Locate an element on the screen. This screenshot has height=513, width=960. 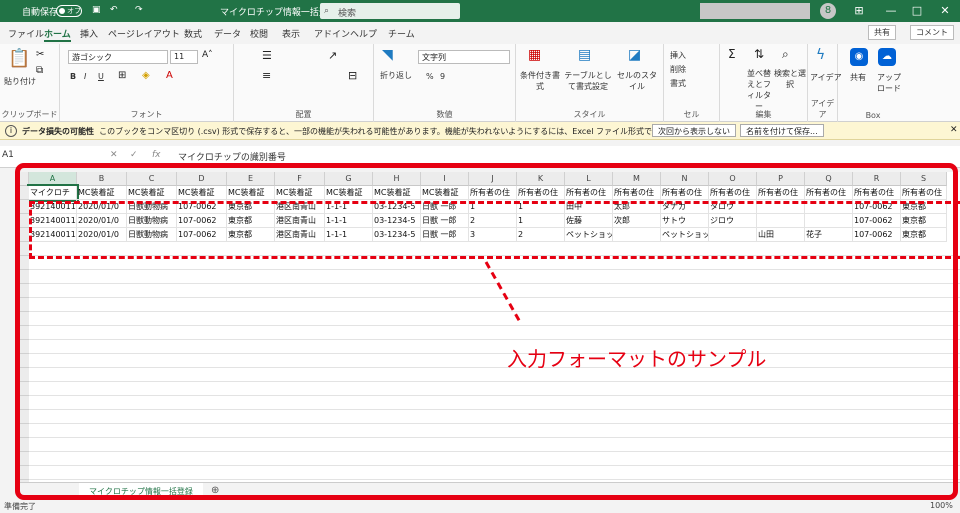
zoom-level: 100% is located at coordinates (941, 505).